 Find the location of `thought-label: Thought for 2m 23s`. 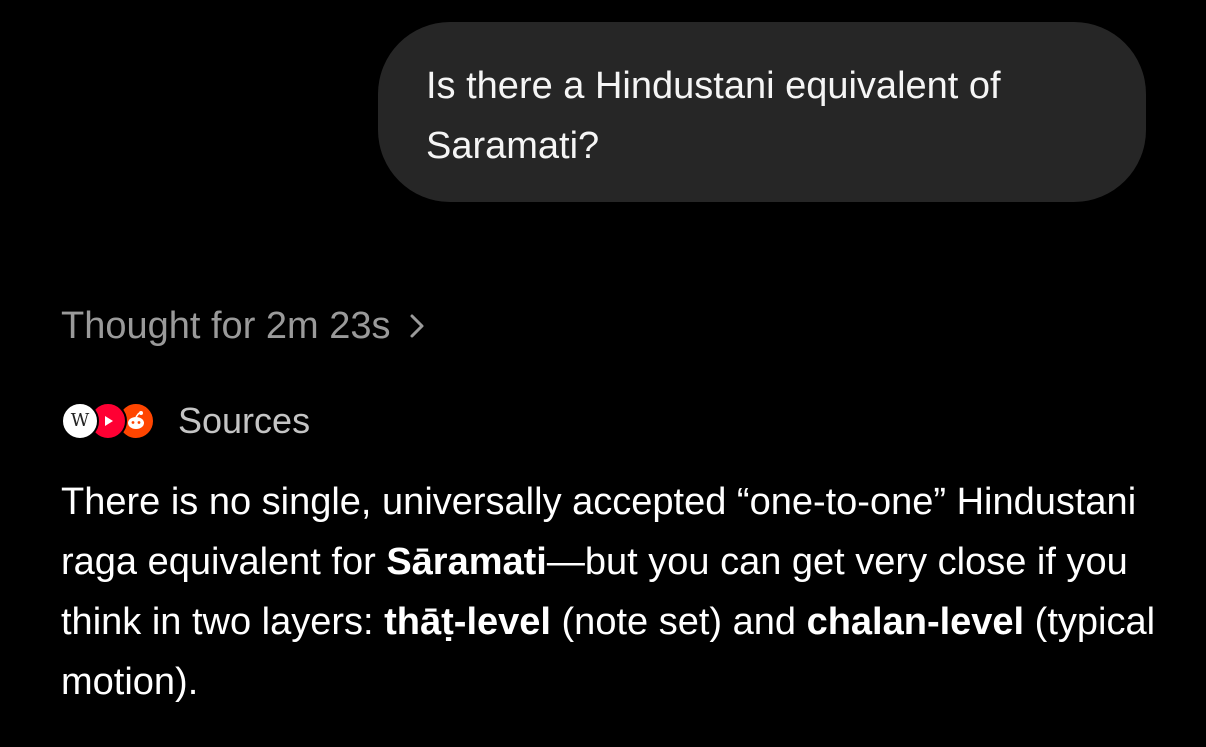

thought-label: Thought for 2m 23s is located at coordinates (226, 325).